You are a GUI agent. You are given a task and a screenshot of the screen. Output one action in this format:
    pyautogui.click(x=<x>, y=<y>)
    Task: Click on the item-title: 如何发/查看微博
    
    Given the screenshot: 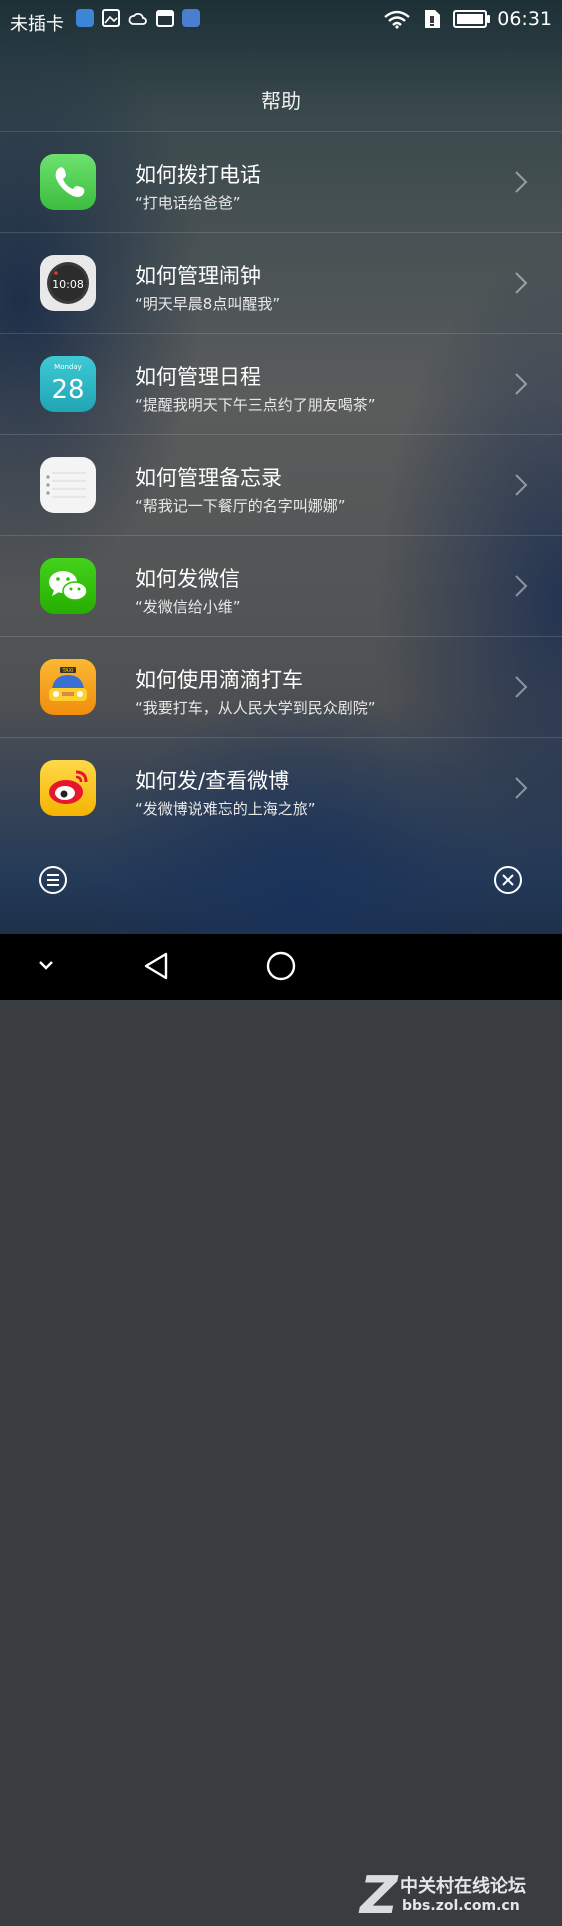 What is the action you would take?
    pyautogui.click(x=212, y=781)
    